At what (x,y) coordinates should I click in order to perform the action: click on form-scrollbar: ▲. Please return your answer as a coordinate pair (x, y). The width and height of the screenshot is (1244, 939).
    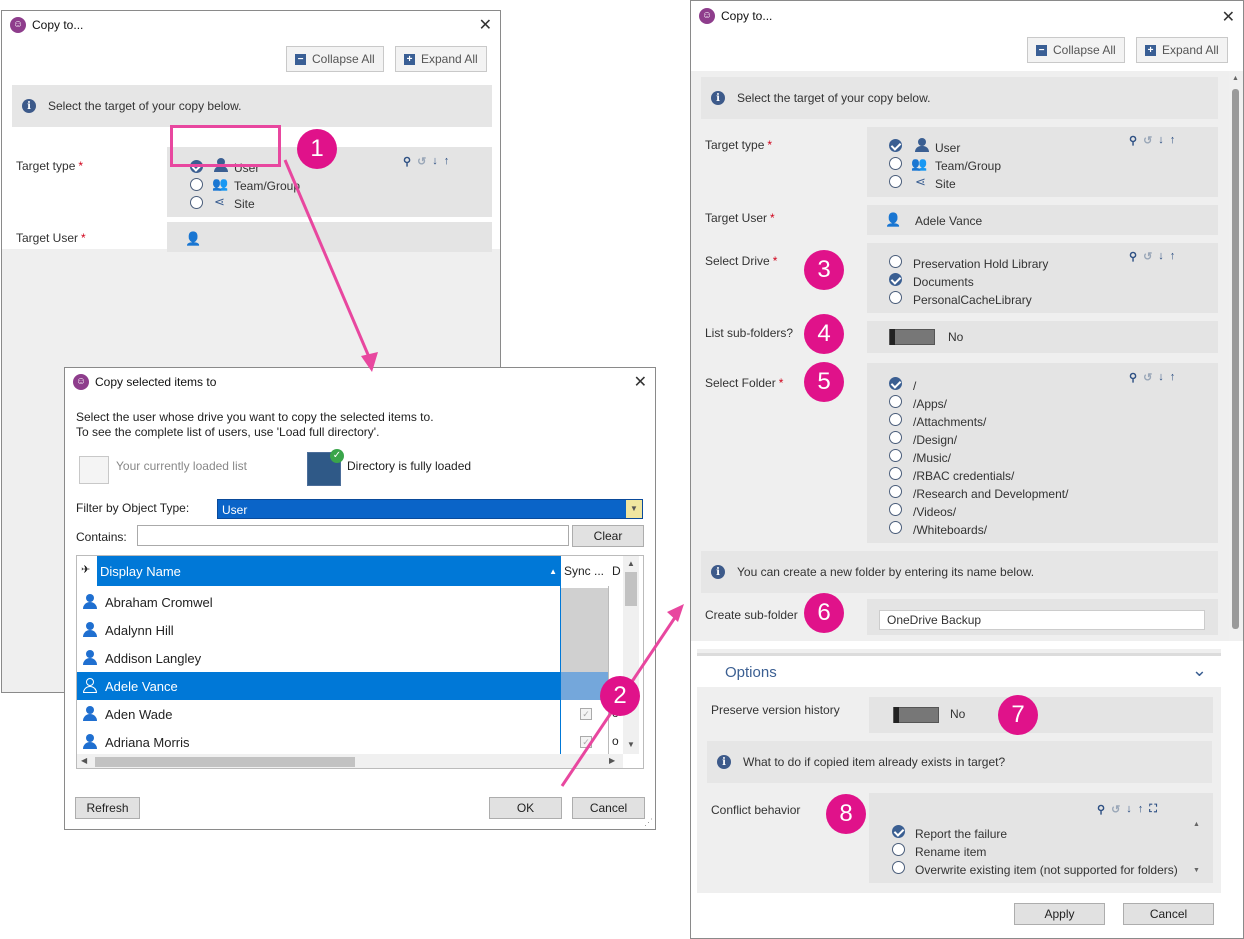
    Looking at the image, I should click on (1236, 356).